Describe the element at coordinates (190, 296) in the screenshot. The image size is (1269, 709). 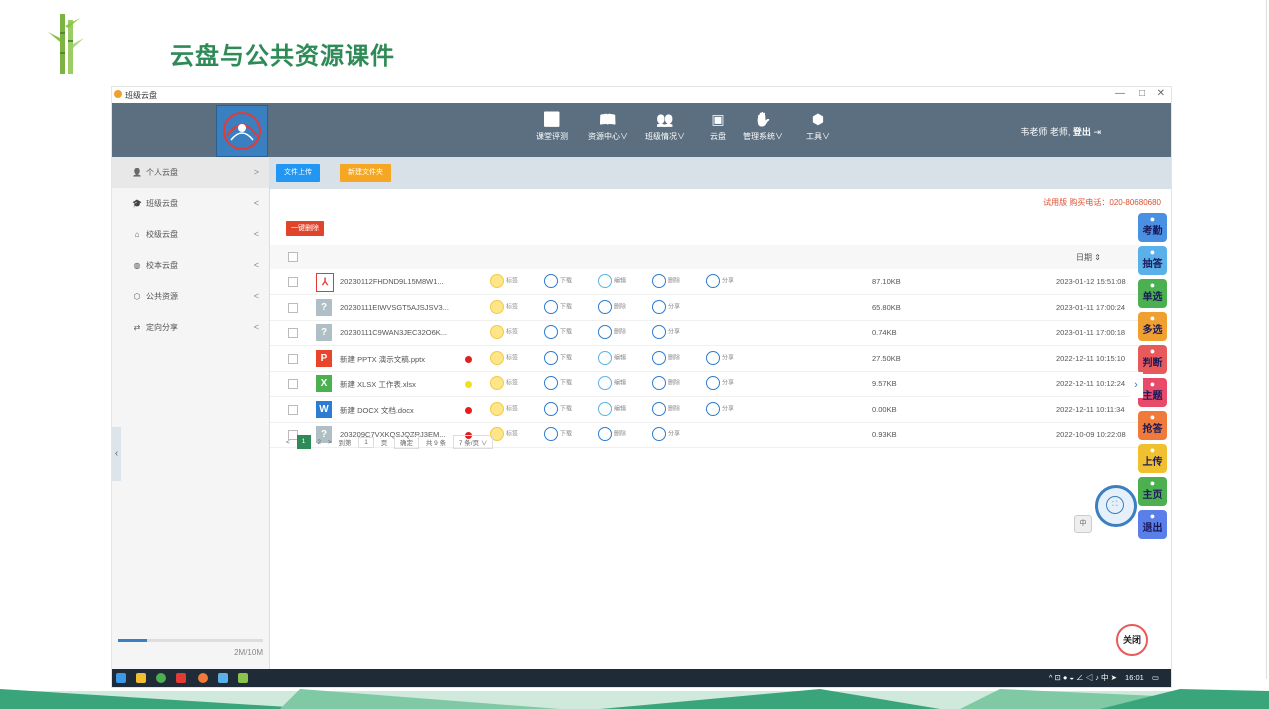
I see `sidebar-item-4: ⬡ 公共资源 <` at that location.